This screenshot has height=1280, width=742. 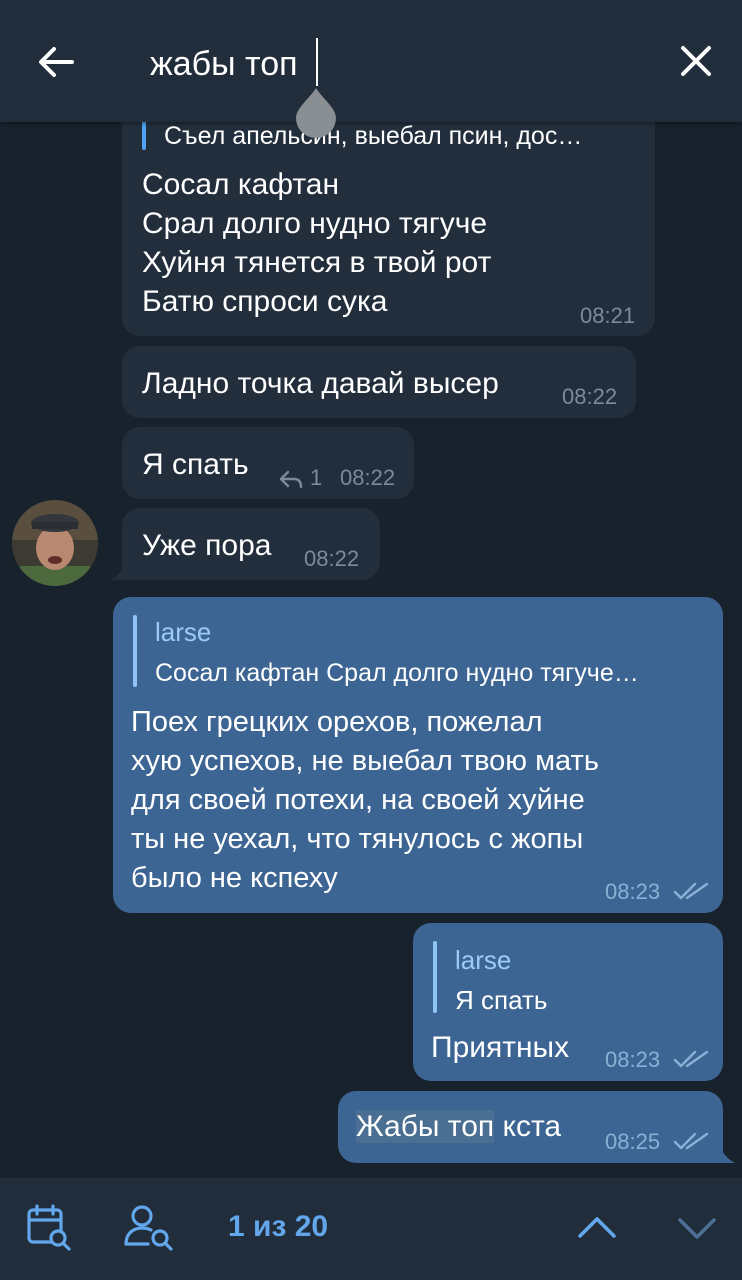 I want to click on message-line: было не кспеху, so click(x=234, y=878).